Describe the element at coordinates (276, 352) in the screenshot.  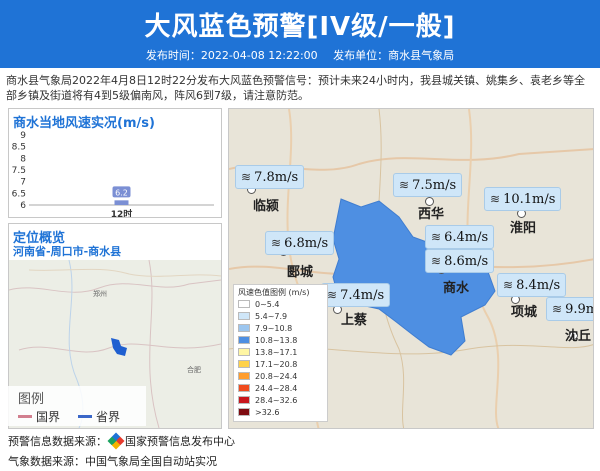
I see `wind-legend-label: 13.8~17.1` at that location.